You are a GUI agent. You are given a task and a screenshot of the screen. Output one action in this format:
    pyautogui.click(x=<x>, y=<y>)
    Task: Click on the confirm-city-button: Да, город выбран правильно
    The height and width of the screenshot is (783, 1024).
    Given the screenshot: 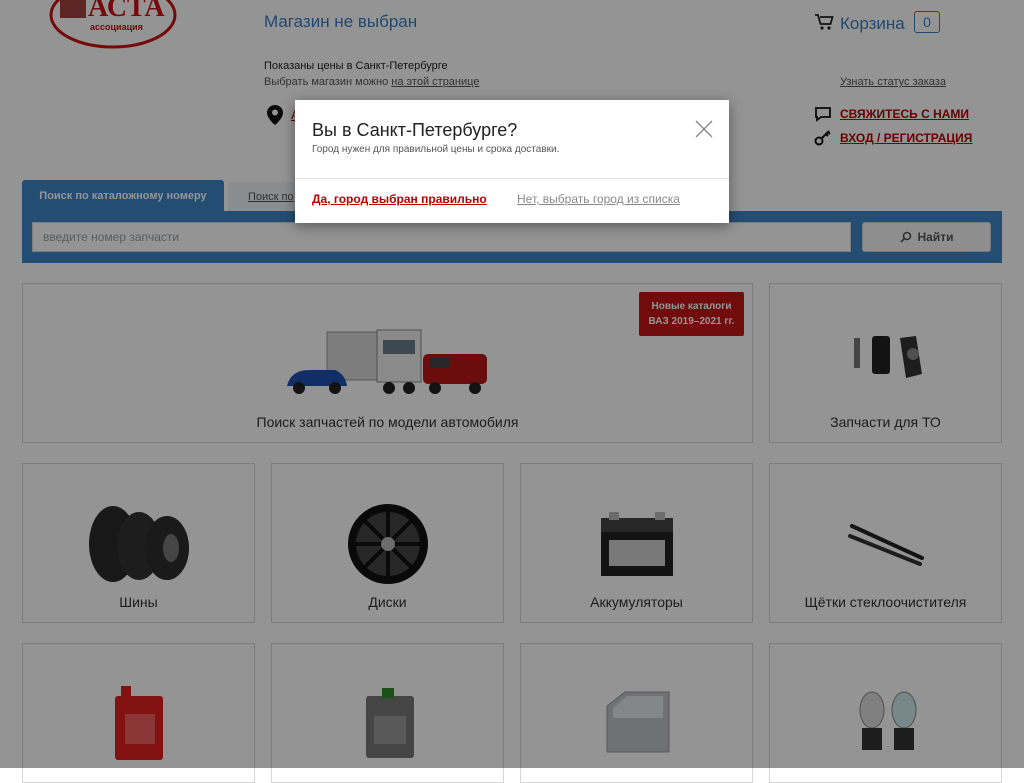 What is the action you would take?
    pyautogui.click(x=399, y=199)
    